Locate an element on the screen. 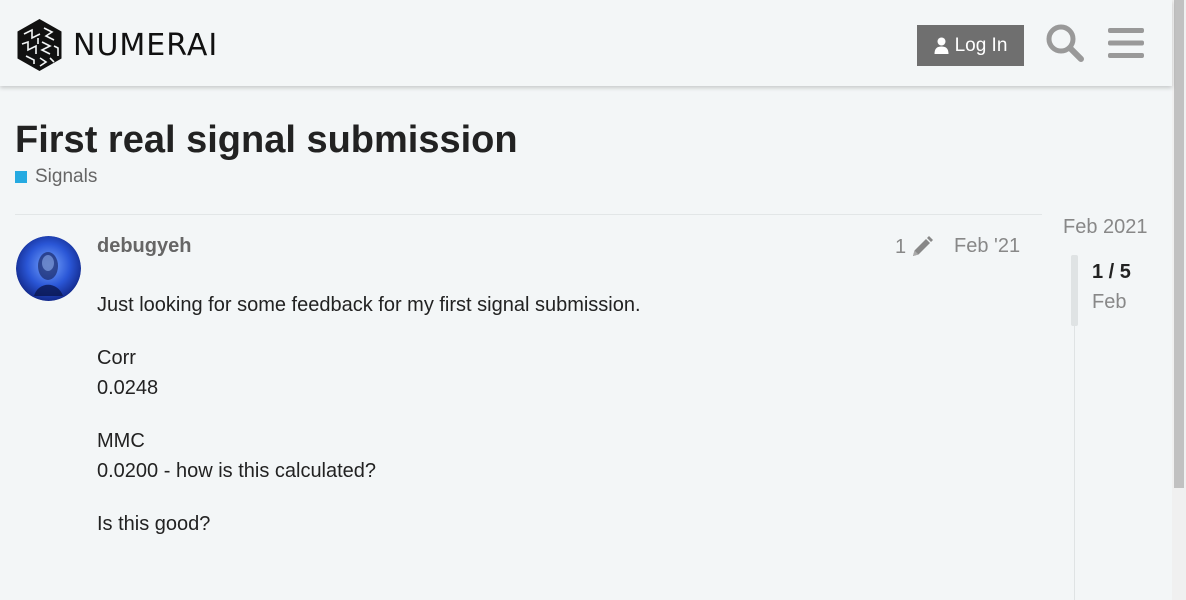 This screenshot has width=1186, height=600. user-icon is located at coordinates (941, 45).